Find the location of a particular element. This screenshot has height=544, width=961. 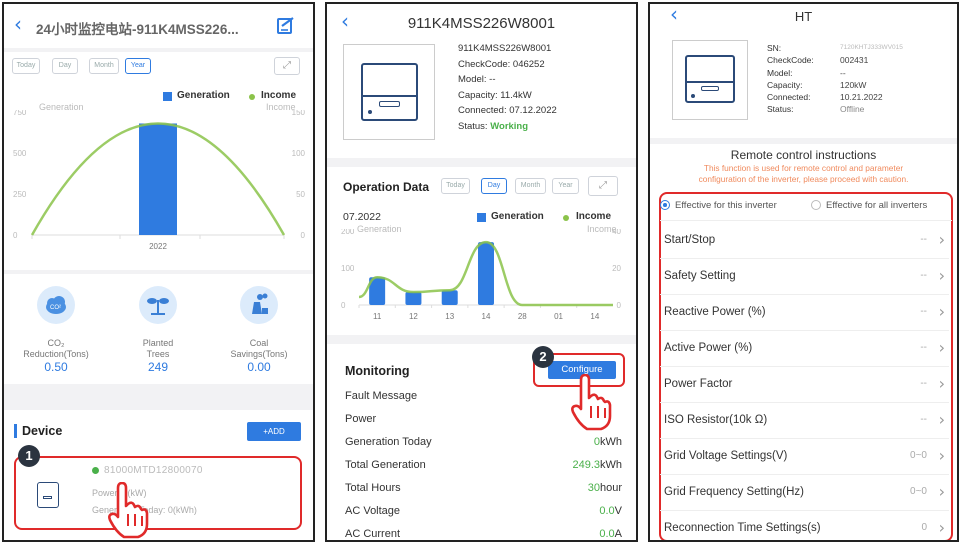

stat-co2-label1: CO₂ is located at coordinates (56, 343).